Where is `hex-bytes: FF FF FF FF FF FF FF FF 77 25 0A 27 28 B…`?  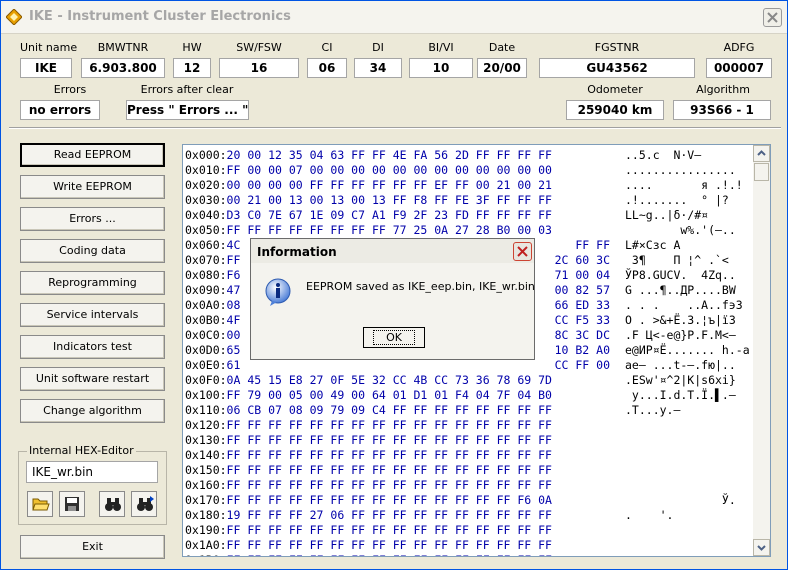
hex-bytes: FF FF FF FF FF FF FF FF 77 25 0A 27 28 B… is located at coordinates (389, 230).